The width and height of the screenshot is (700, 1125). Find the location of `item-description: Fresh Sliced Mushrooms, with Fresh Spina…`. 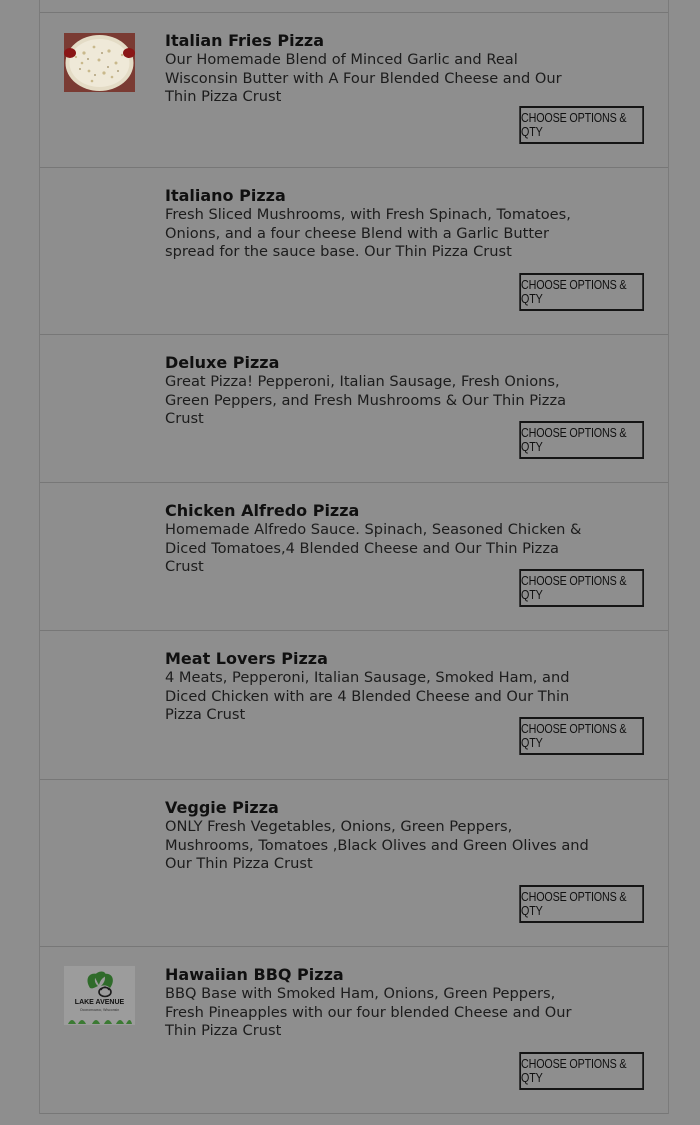

item-description: Fresh Sliced Mushrooms, with Fresh Spina… is located at coordinates (368, 233).